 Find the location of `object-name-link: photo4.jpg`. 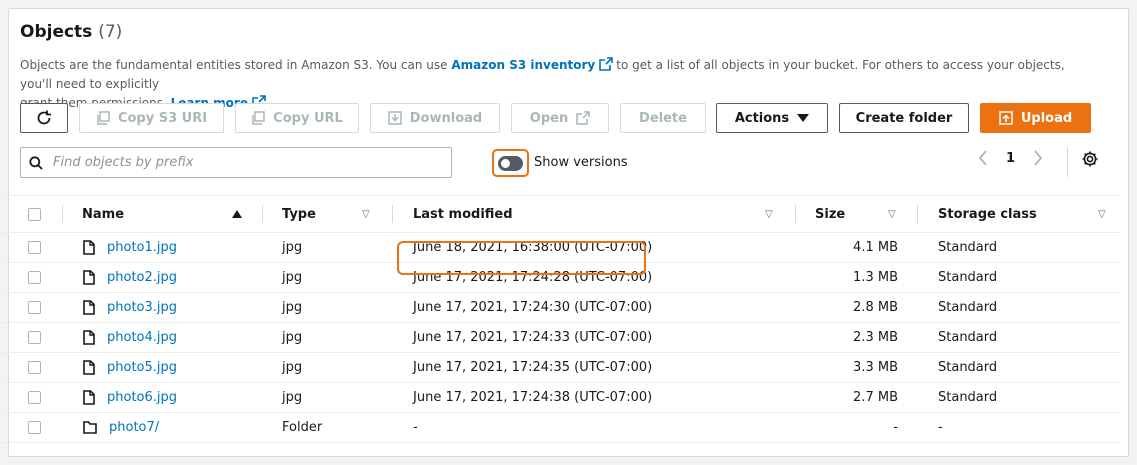

object-name-link: photo4.jpg is located at coordinates (142, 337).